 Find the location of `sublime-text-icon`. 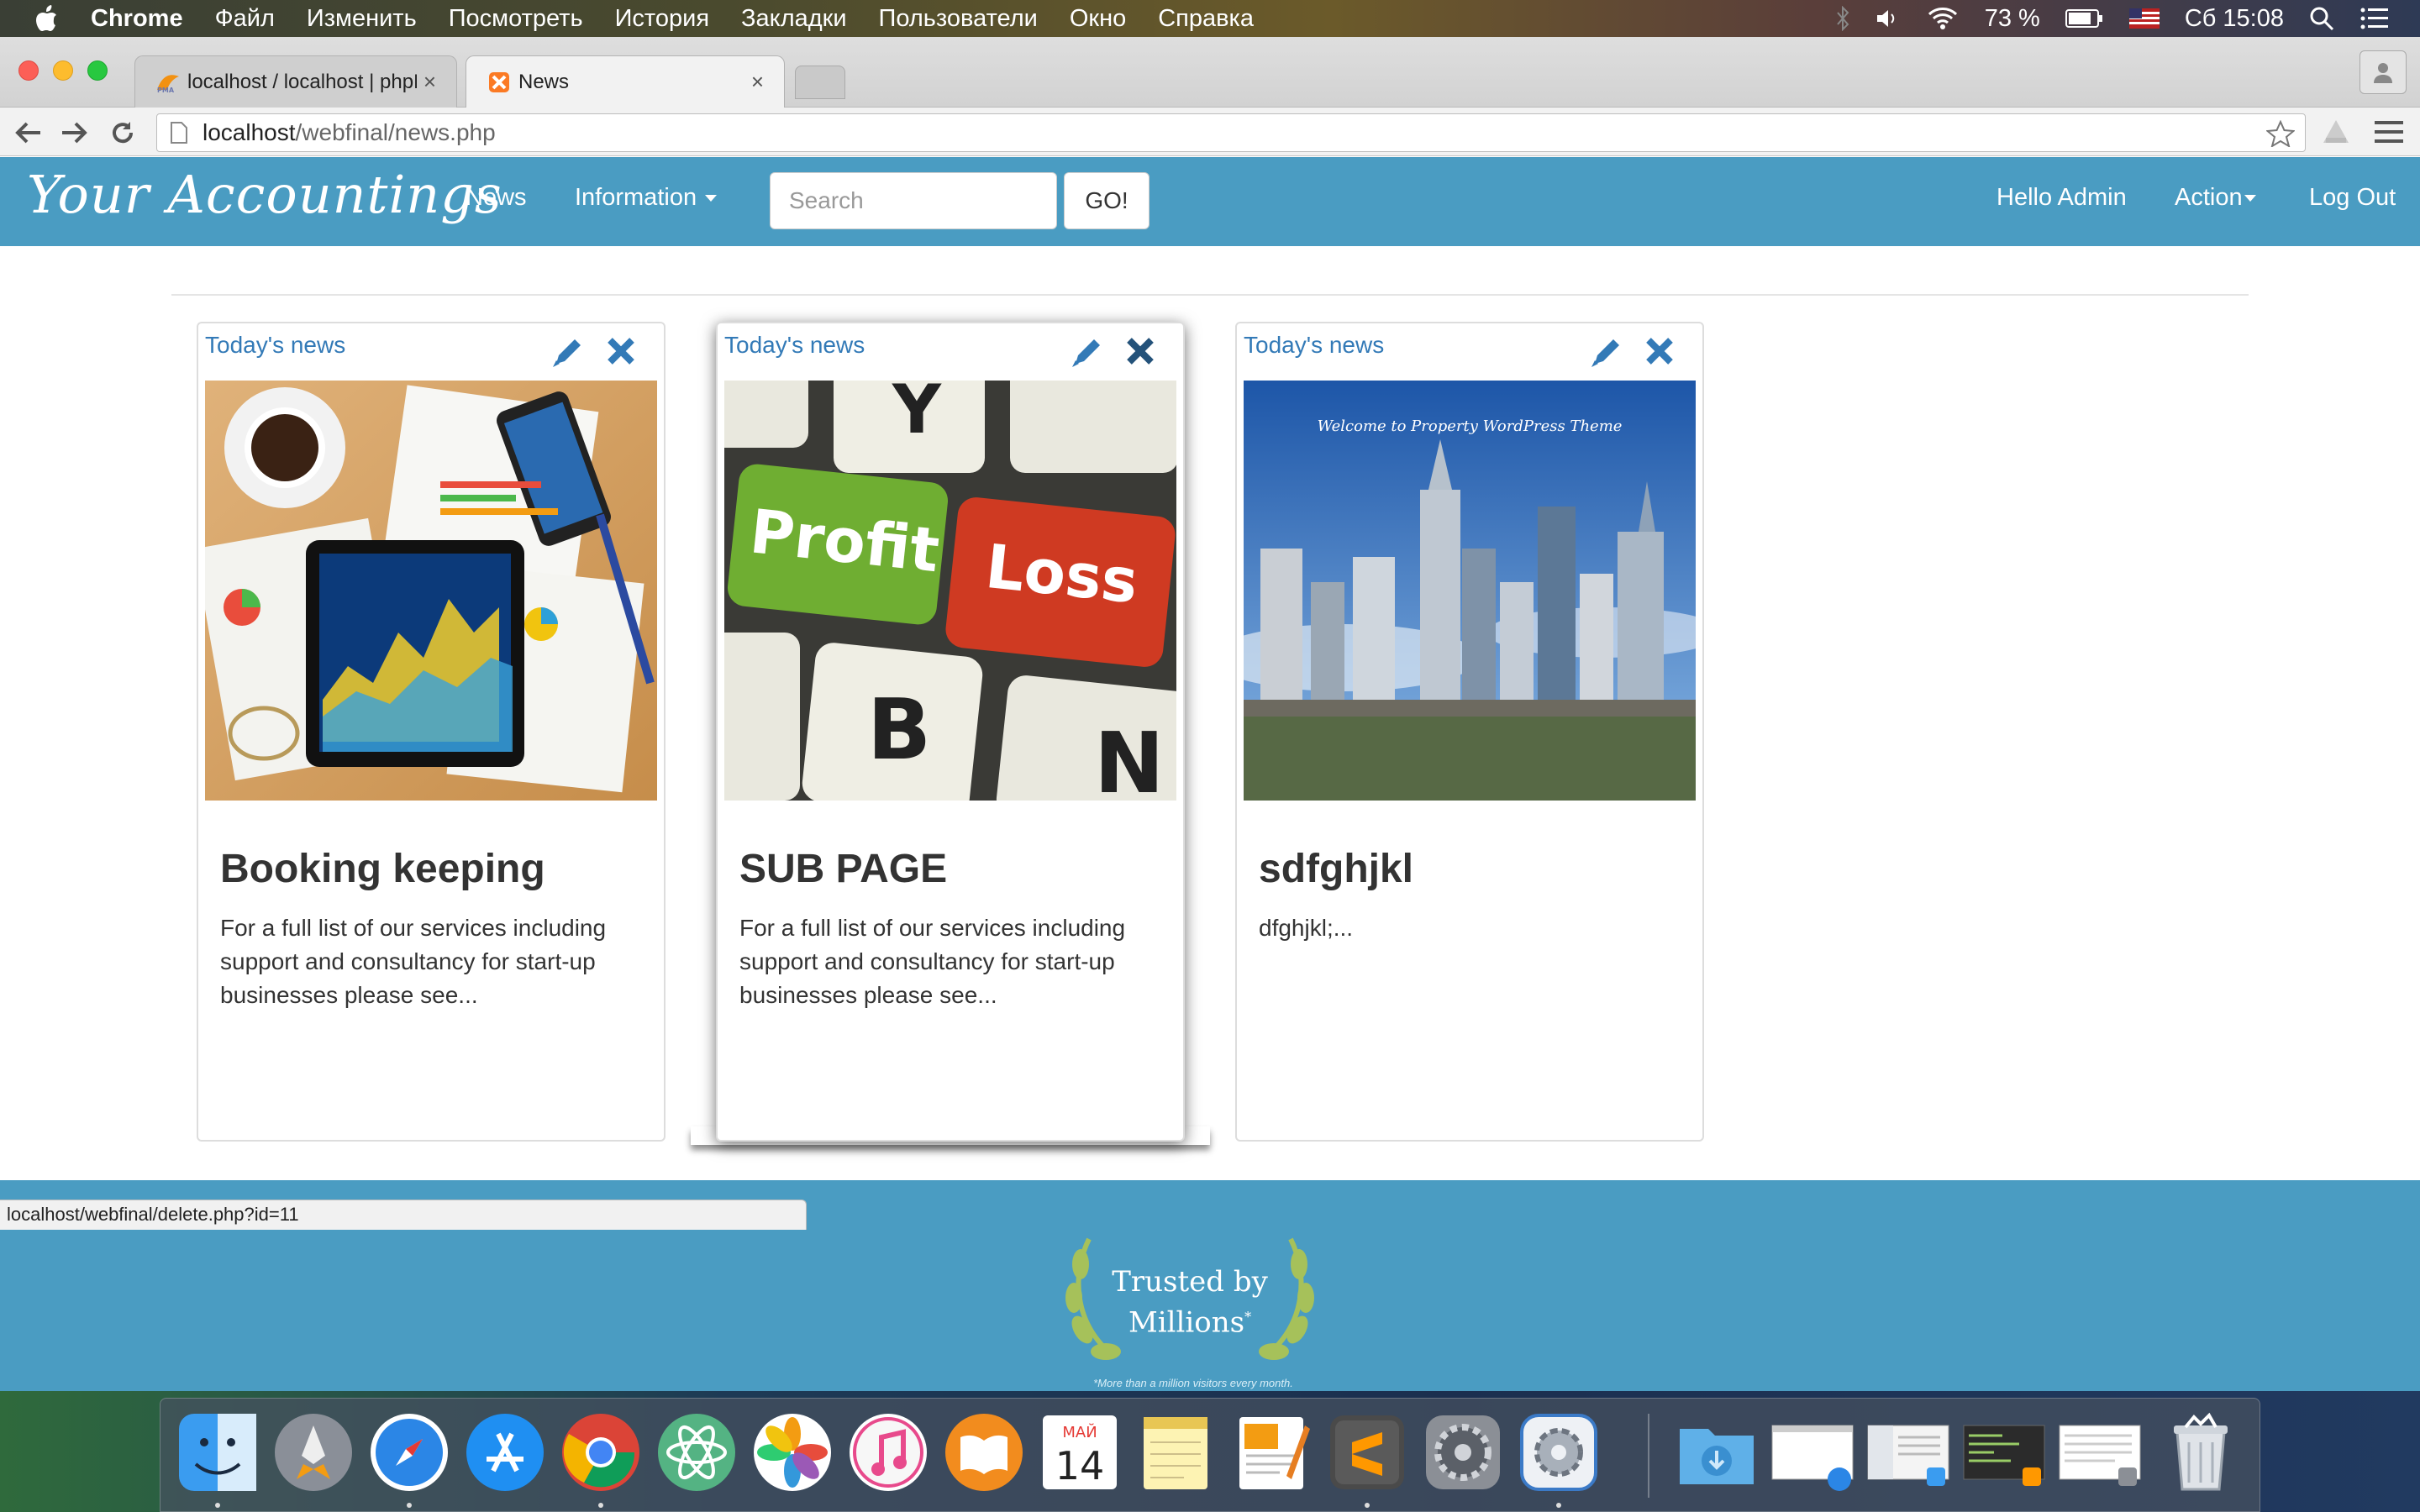

sublime-text-icon is located at coordinates (1367, 1452).